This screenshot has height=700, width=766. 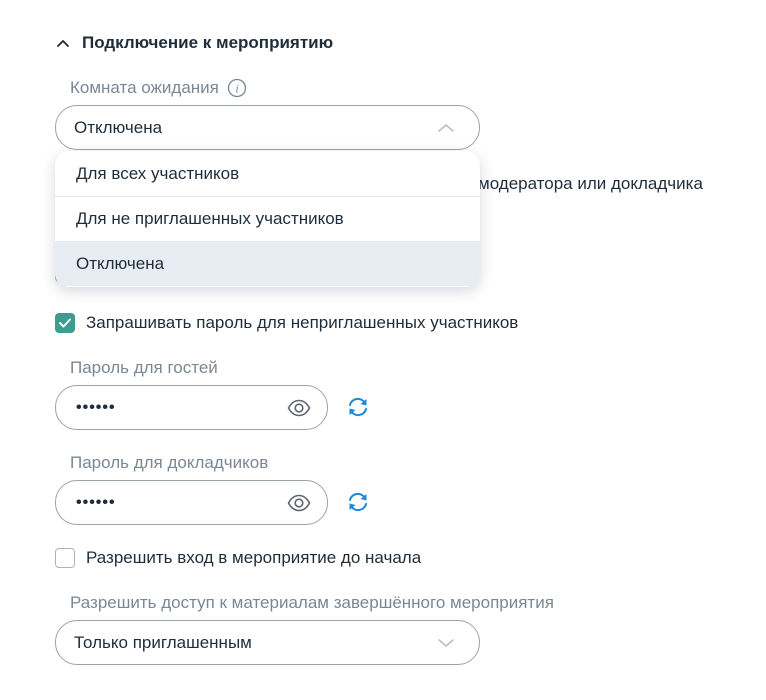 I want to click on ask-password-checkbox, so click(x=65, y=323).